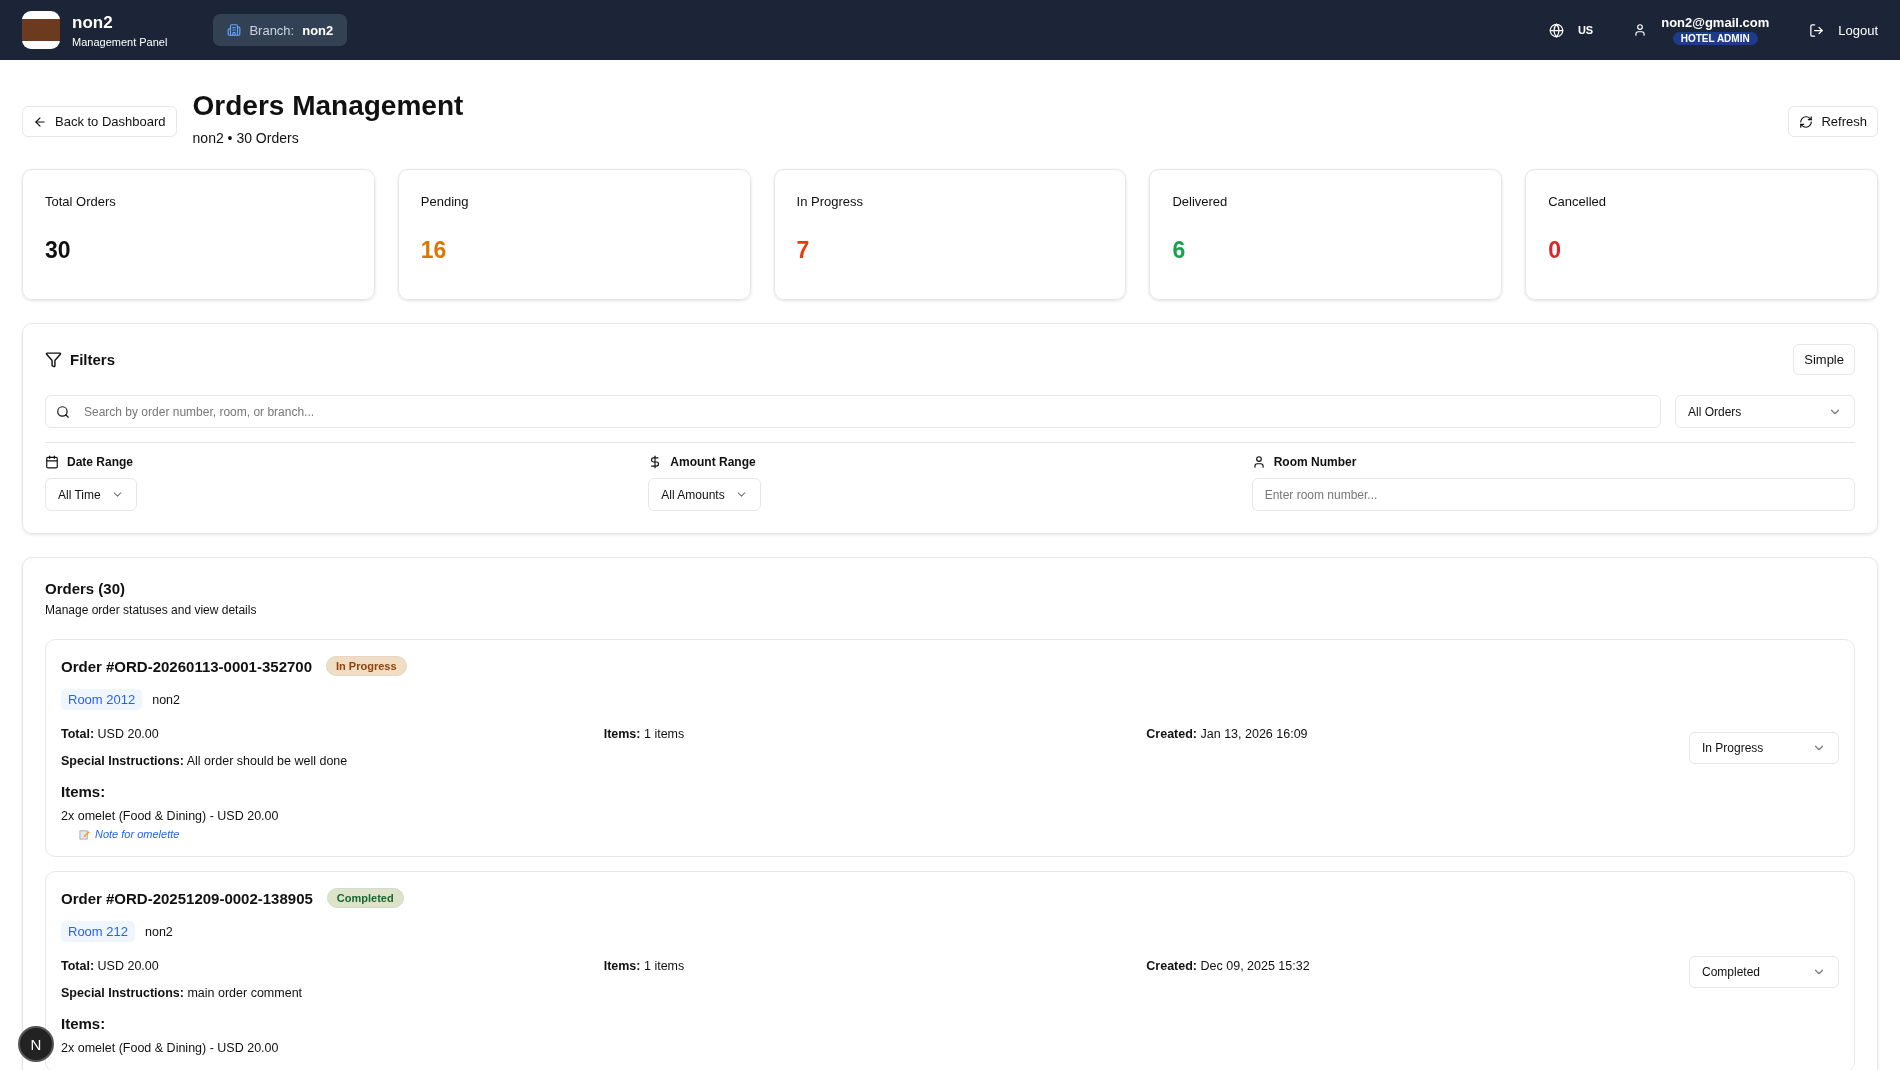  I want to click on room-tag: Room 2012, so click(102, 699).